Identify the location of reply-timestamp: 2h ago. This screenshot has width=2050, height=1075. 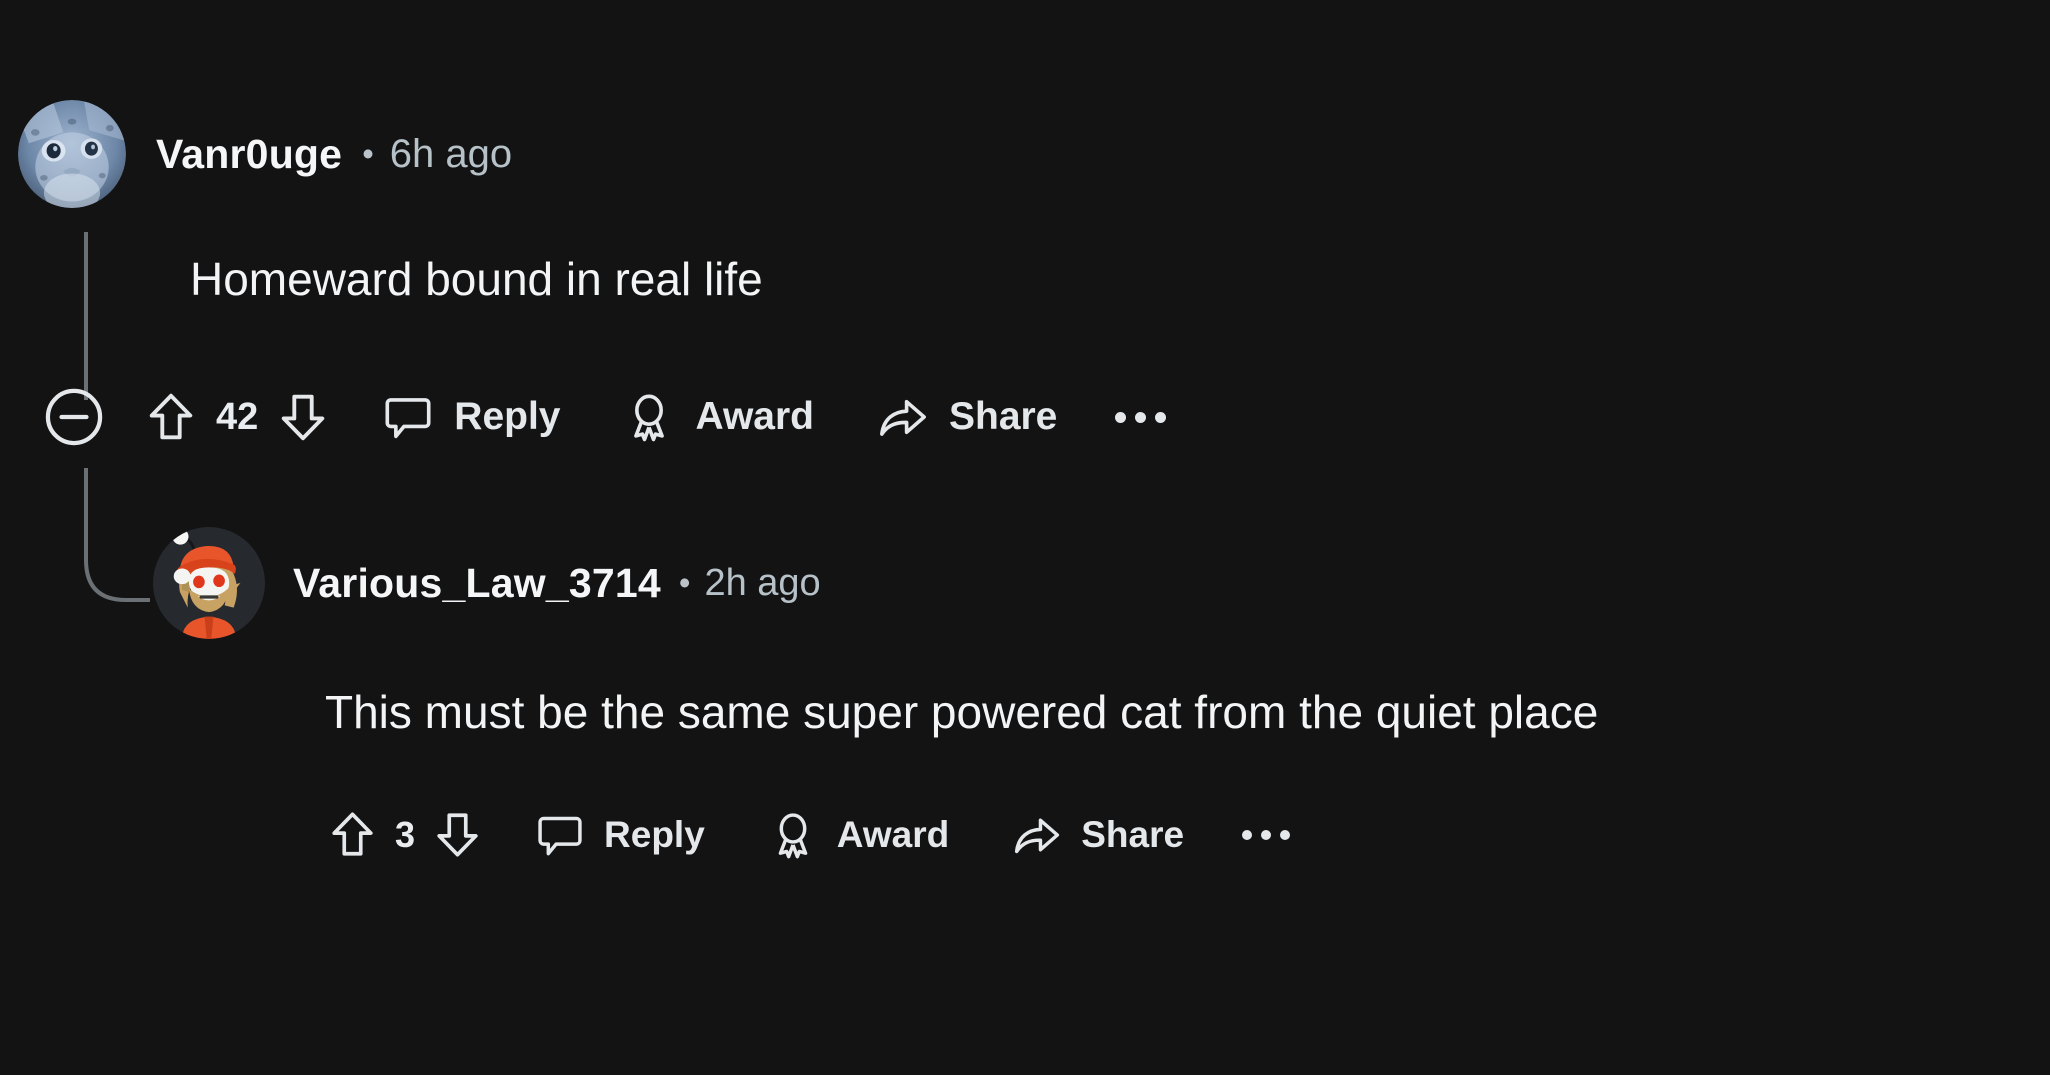
(762, 583).